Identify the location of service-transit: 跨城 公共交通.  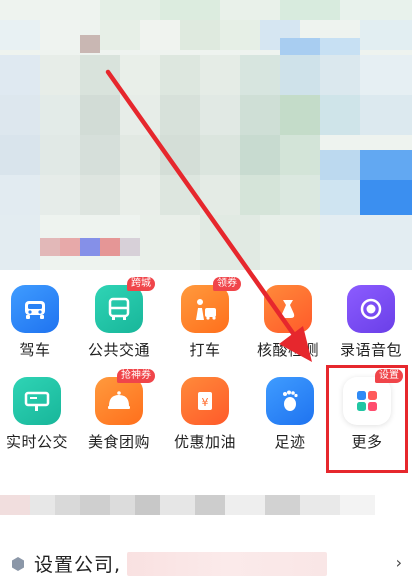
(119, 318).